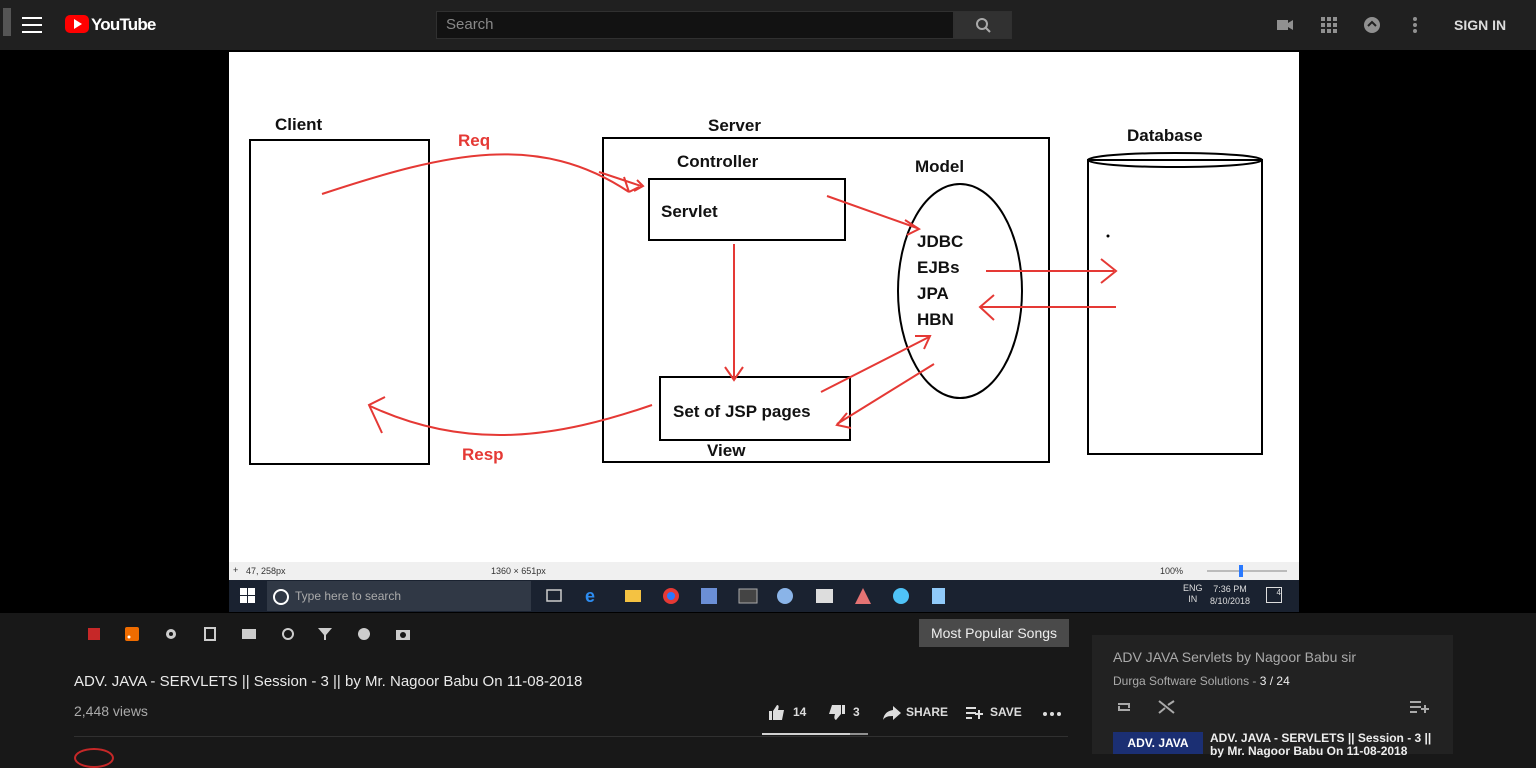  What do you see at coordinates (1165, 135) in the screenshot?
I see `database-label: Database` at bounding box center [1165, 135].